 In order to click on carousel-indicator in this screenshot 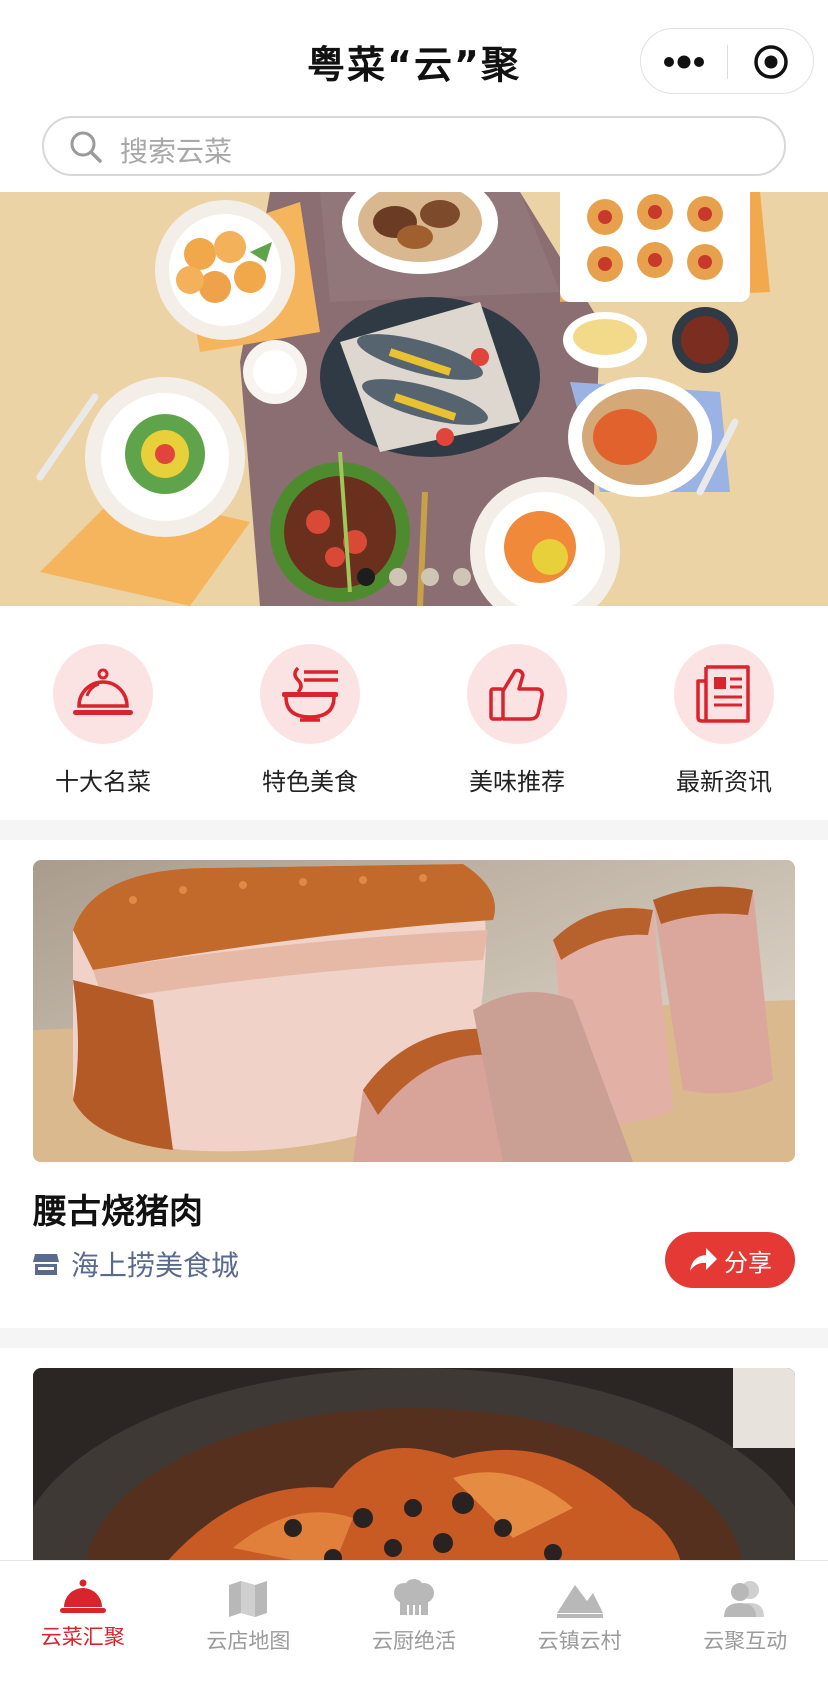, I will do `click(414, 577)`.